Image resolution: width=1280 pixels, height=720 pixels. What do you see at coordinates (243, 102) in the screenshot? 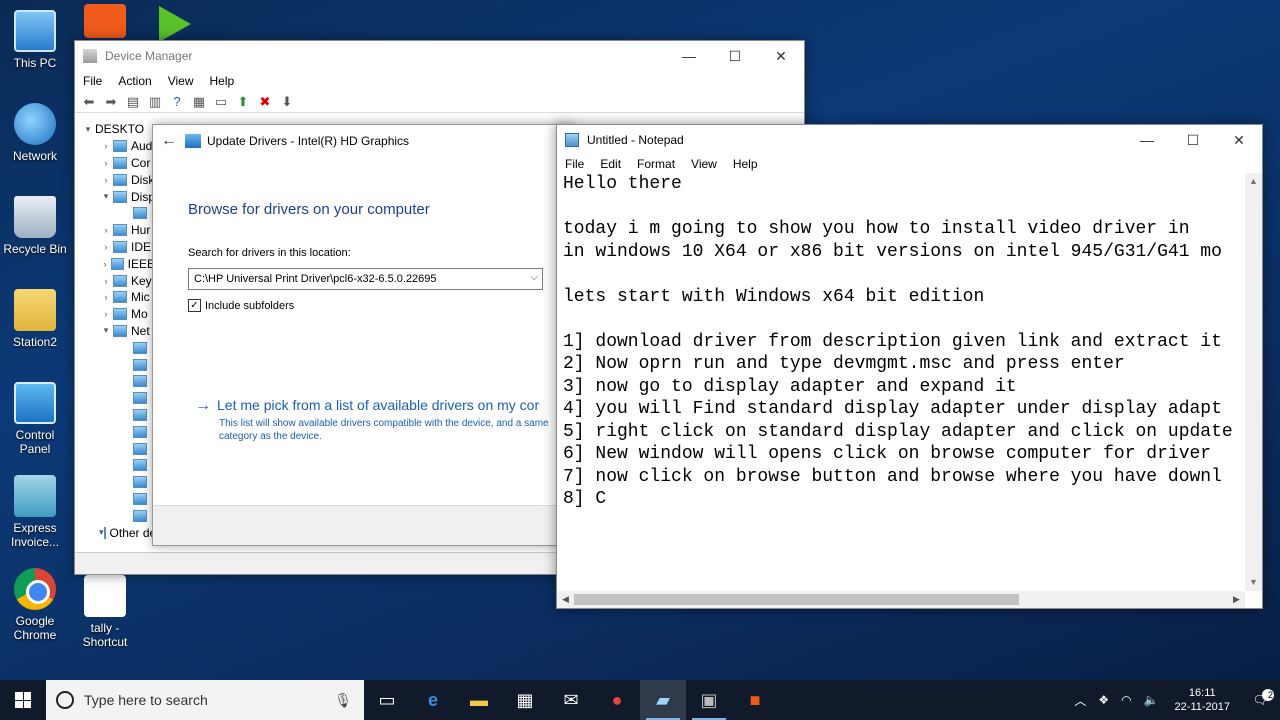
I see `update-driver-icon: ⬆` at bounding box center [243, 102].